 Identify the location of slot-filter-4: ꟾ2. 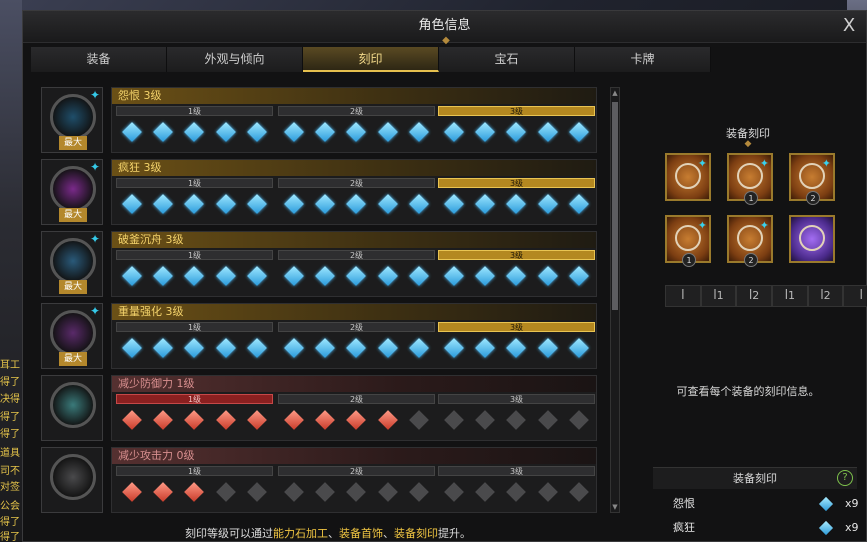
(825, 296).